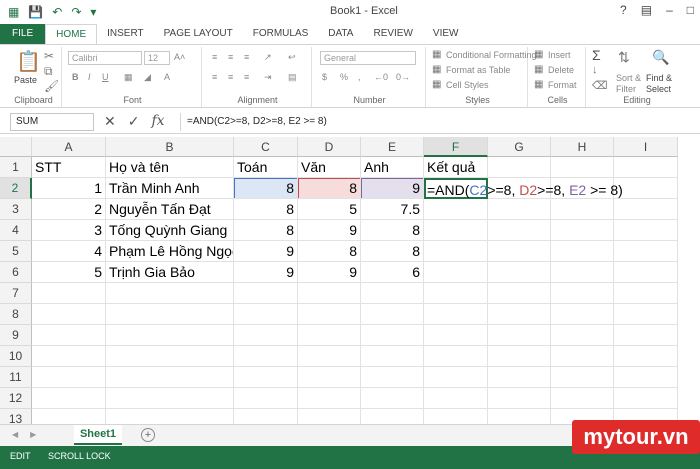  I want to click on cell-d5: 8, so click(329, 251).